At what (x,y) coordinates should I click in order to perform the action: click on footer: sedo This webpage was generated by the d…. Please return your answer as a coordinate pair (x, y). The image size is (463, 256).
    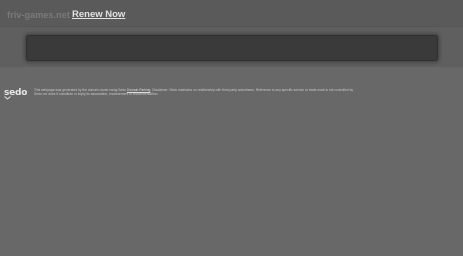
    Looking at the image, I should click on (231, 93).